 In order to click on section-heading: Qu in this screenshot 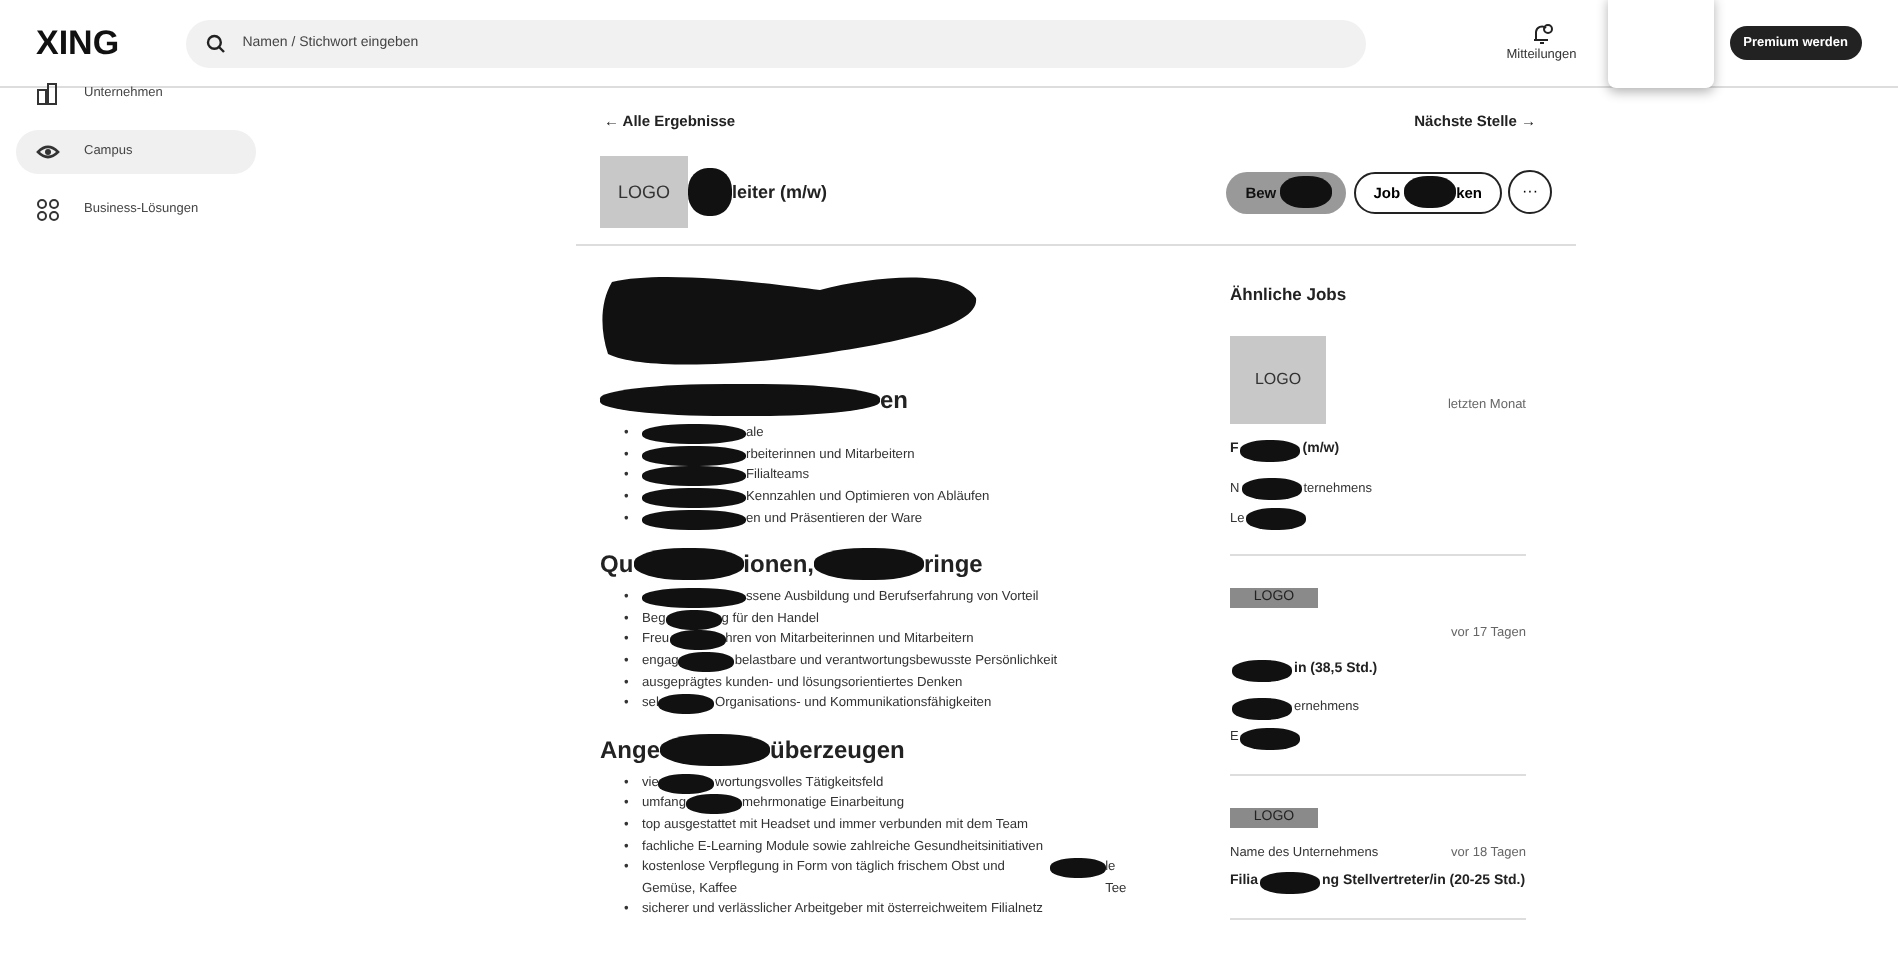, I will do `click(617, 565)`.